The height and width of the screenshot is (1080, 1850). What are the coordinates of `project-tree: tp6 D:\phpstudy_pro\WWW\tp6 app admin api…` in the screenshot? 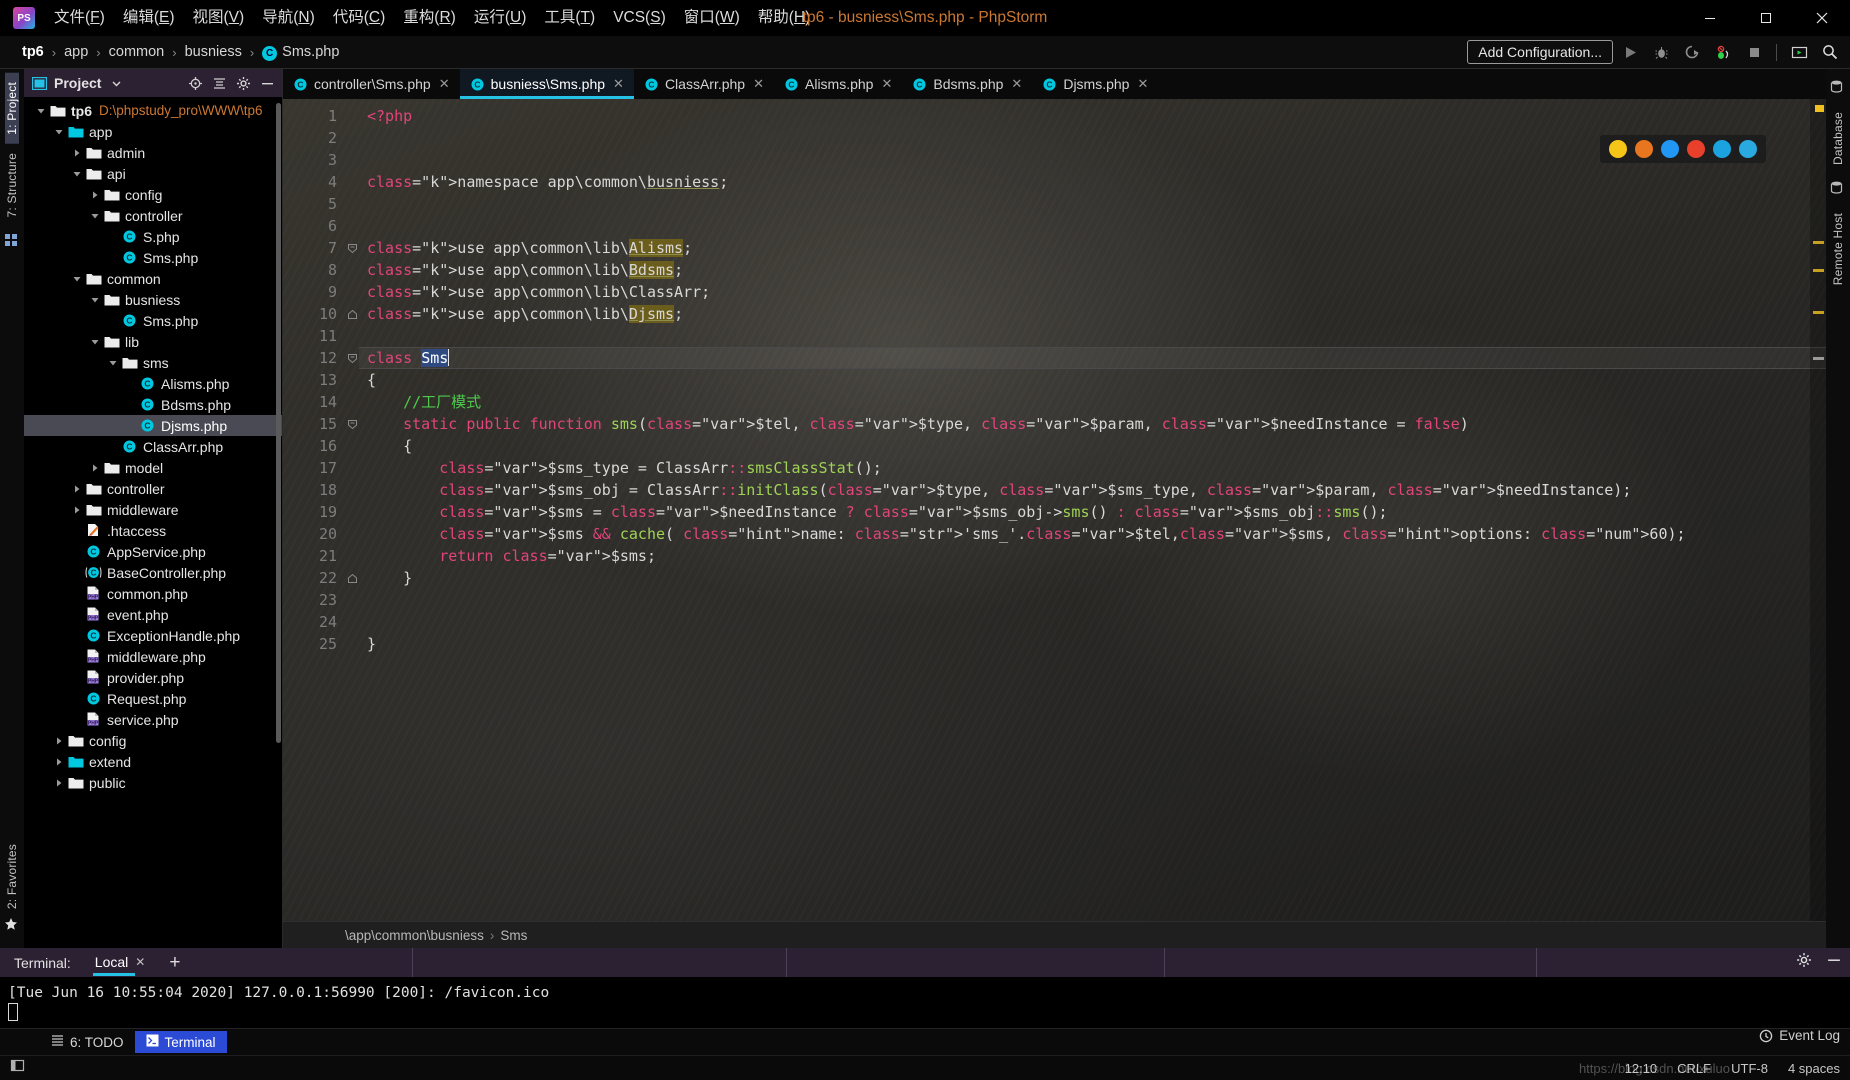 It's located at (153, 522).